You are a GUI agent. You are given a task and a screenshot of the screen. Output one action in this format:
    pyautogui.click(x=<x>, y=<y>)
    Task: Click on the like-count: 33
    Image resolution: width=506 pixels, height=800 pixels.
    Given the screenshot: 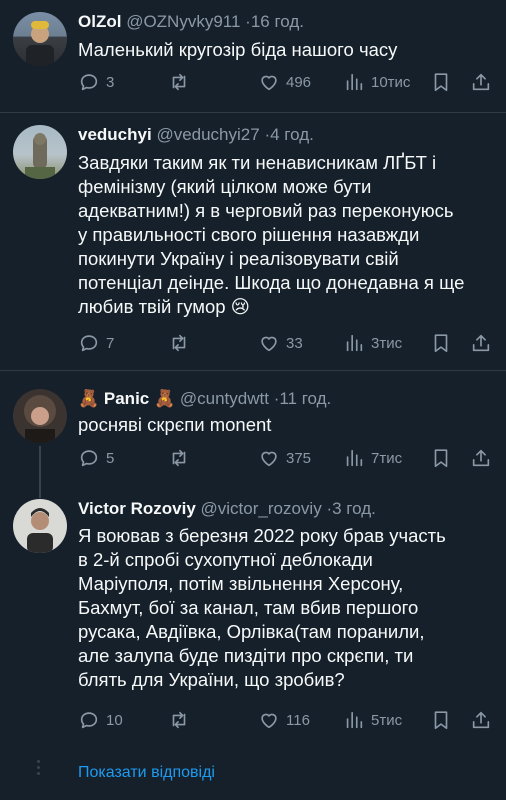 What is the action you would take?
    pyautogui.click(x=294, y=343)
    